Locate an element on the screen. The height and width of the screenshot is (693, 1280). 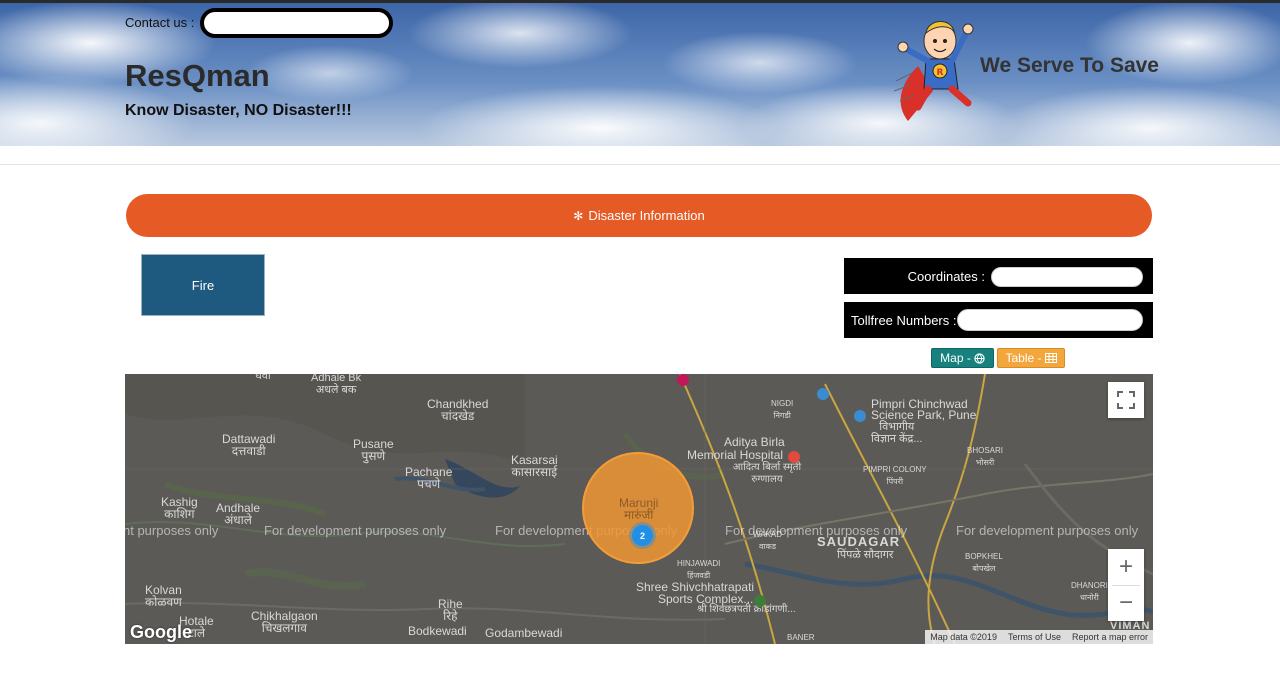
table-view-label: Table - is located at coordinates (1023, 358).